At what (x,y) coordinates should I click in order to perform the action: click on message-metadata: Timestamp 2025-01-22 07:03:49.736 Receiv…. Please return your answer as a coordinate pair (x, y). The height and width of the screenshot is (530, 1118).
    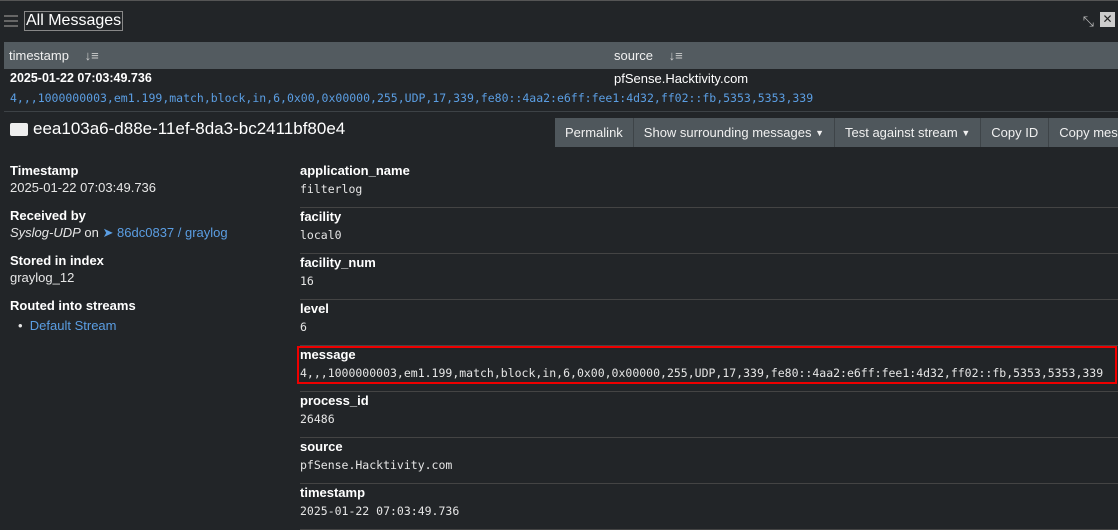
    Looking at the image, I should click on (119, 248).